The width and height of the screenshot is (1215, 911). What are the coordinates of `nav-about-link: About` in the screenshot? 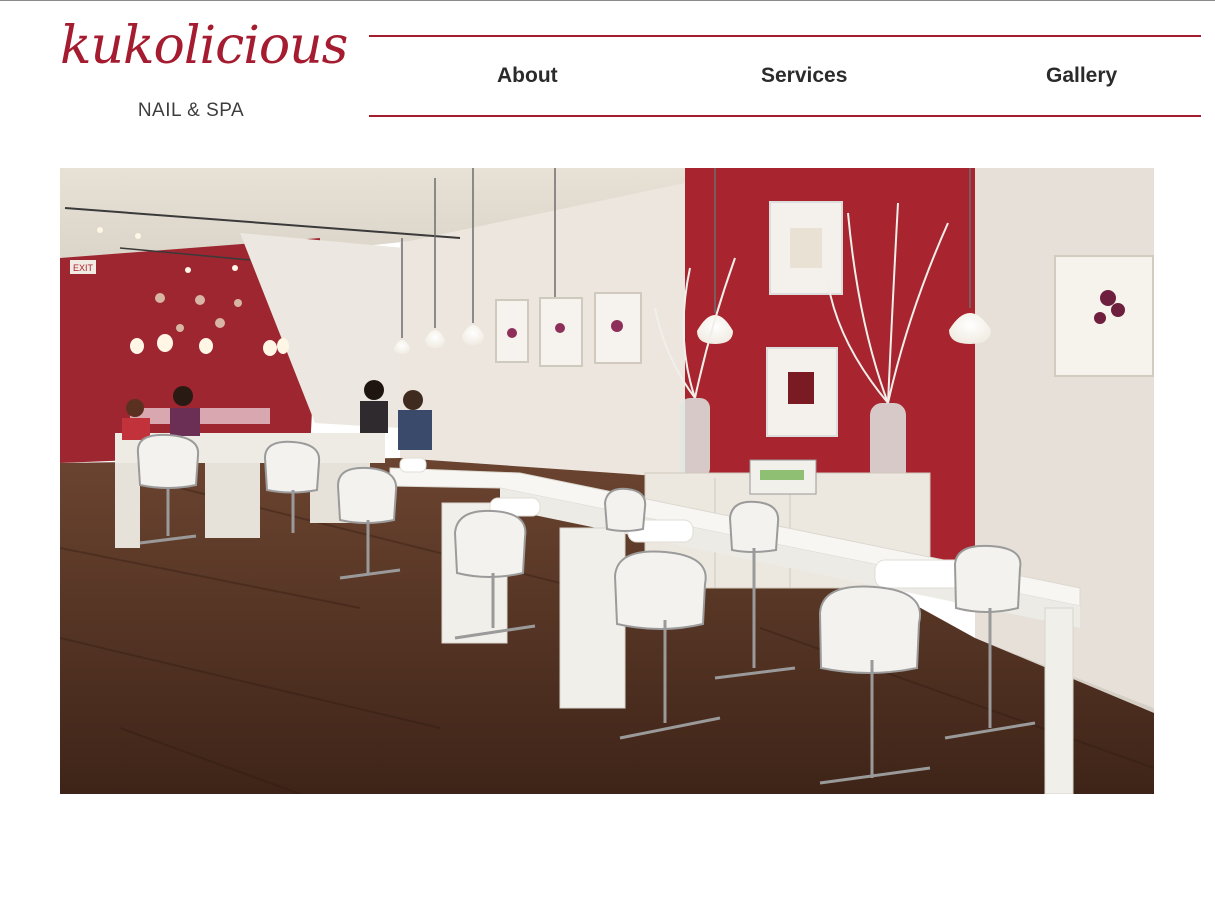 It's located at (527, 76).